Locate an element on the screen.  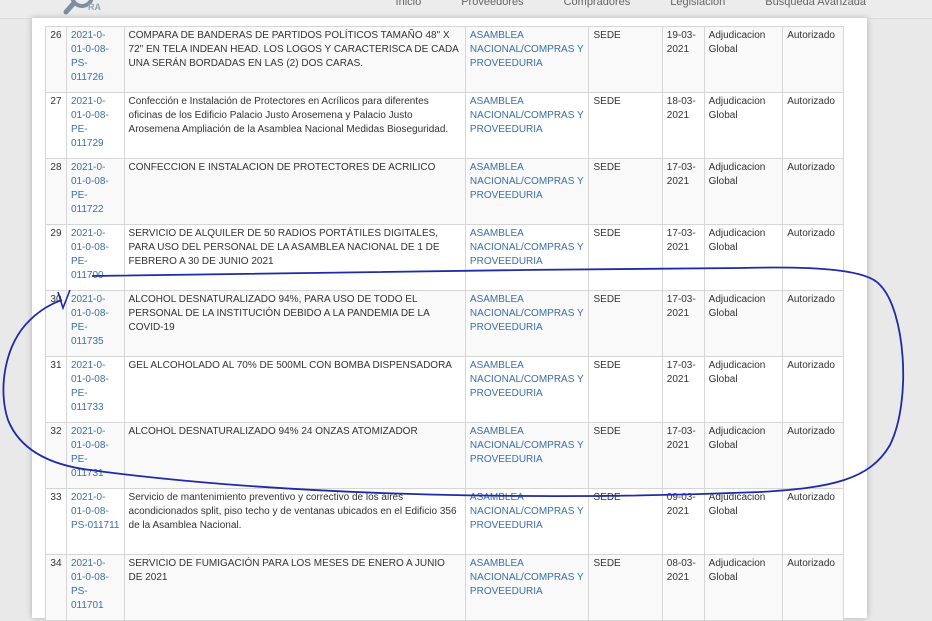
logo-text: RA is located at coordinates (94, 7).